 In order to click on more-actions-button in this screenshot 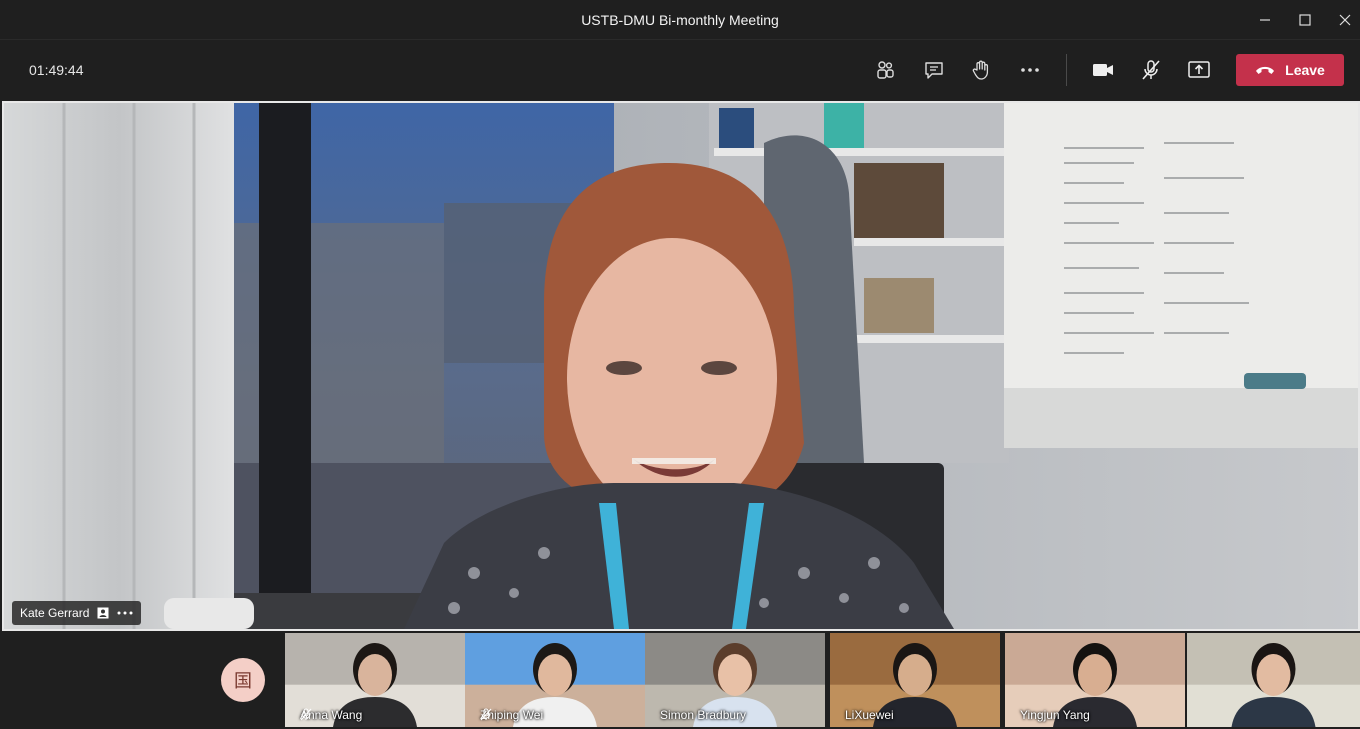, I will do `click(1030, 70)`.